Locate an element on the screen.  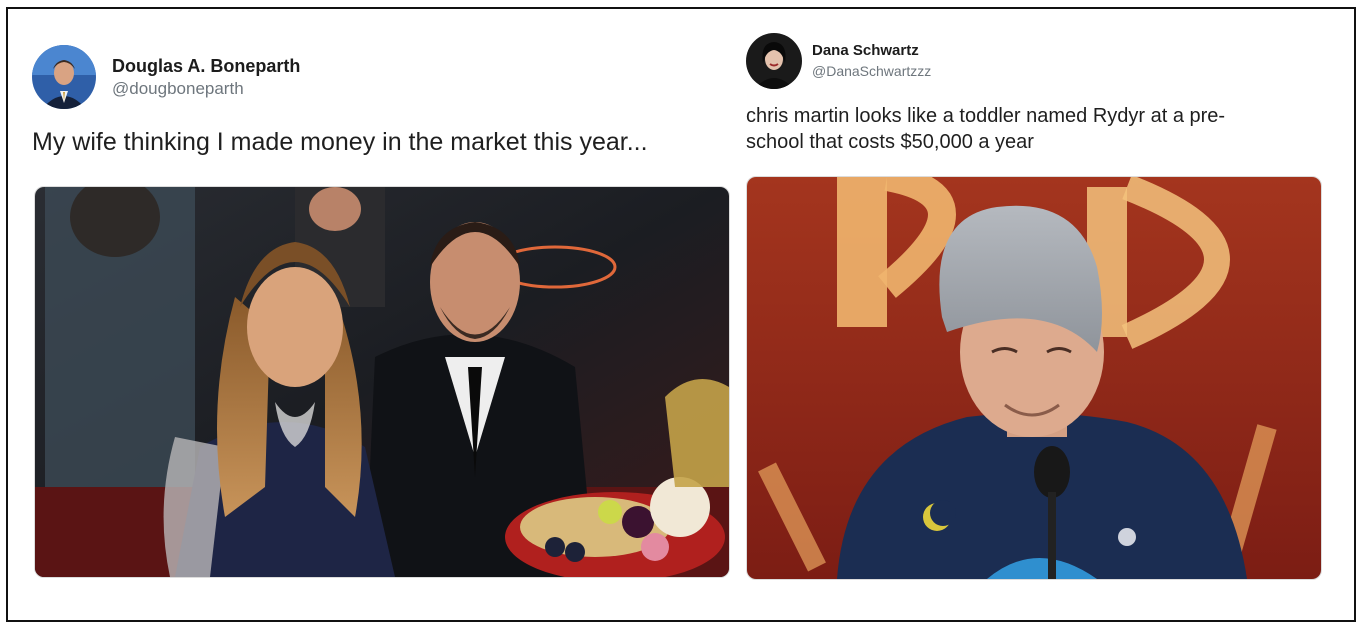
display-name: Douglas A. Boneparth is located at coordinates (206, 66).